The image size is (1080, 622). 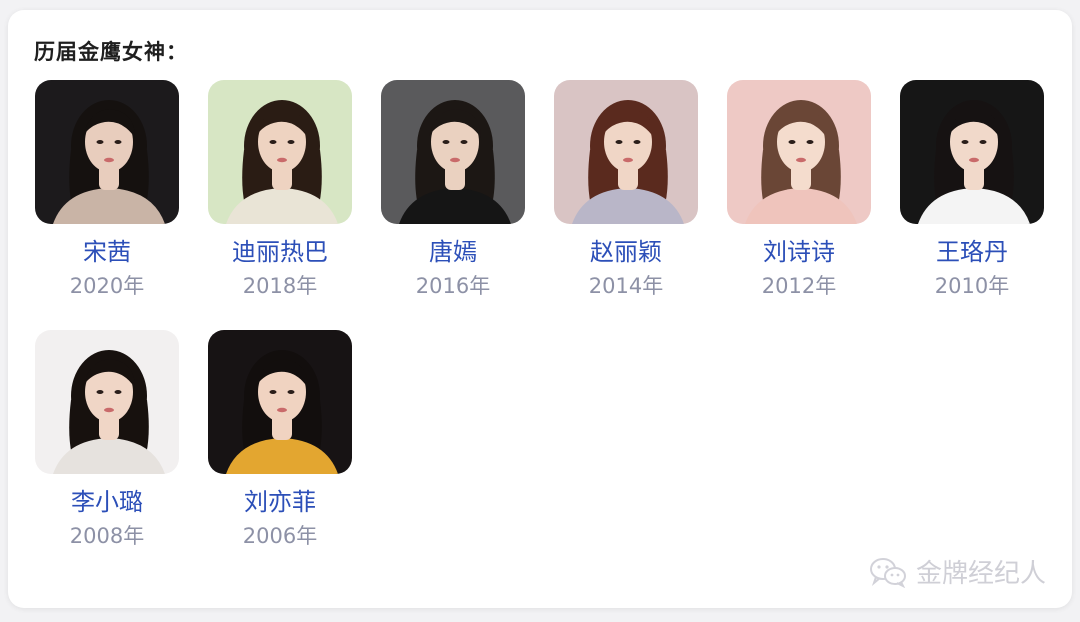 I want to click on person-year: 2018年, so click(x=280, y=286).